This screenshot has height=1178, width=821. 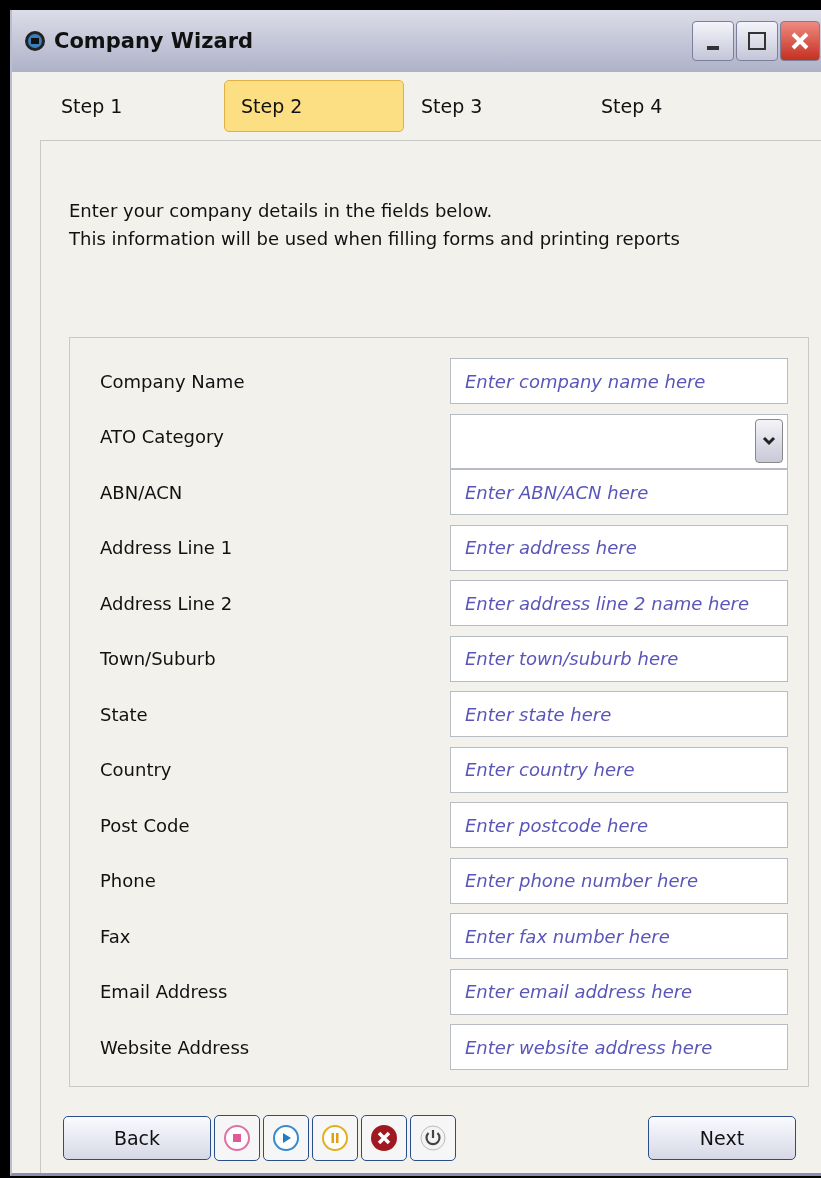 What do you see at coordinates (167, 603) in the screenshot?
I see `field-label: Address Line 2` at bounding box center [167, 603].